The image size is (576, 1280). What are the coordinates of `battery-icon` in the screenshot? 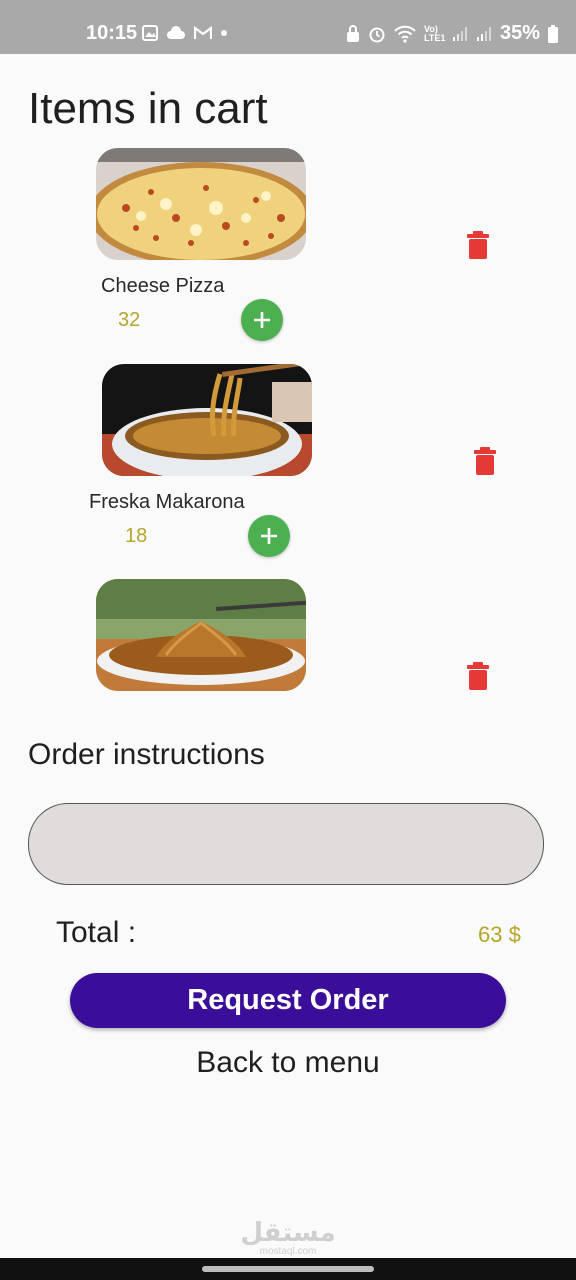 It's located at (553, 33).